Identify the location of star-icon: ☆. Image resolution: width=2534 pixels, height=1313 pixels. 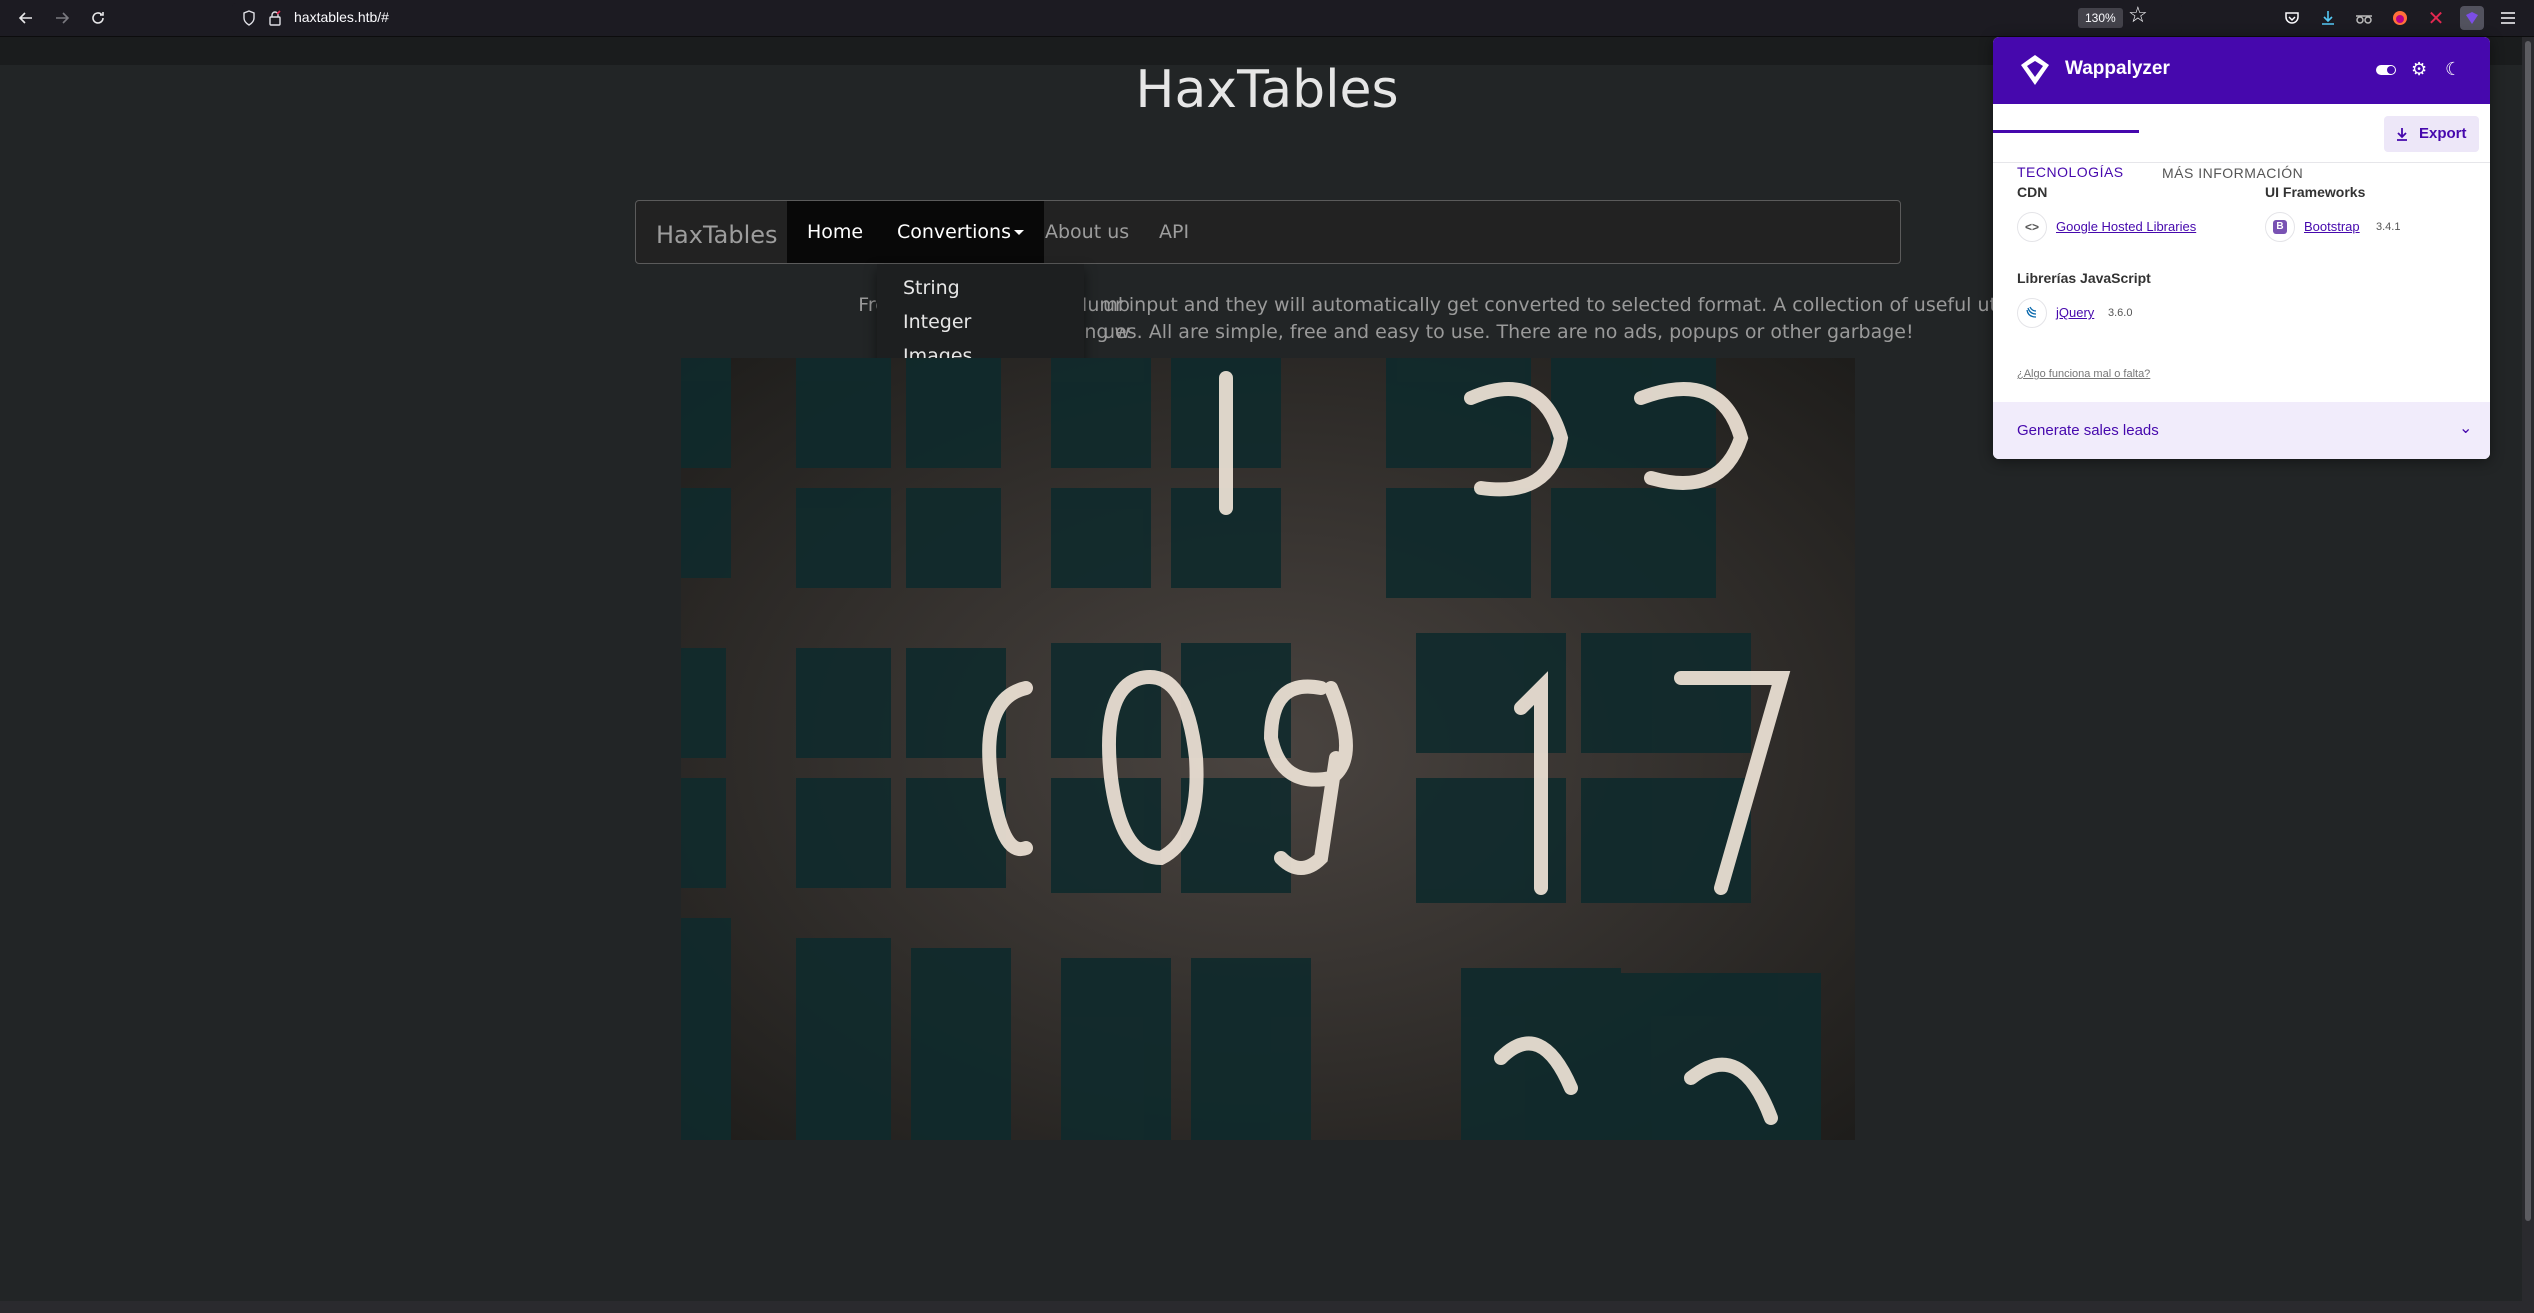
(2138, 15).